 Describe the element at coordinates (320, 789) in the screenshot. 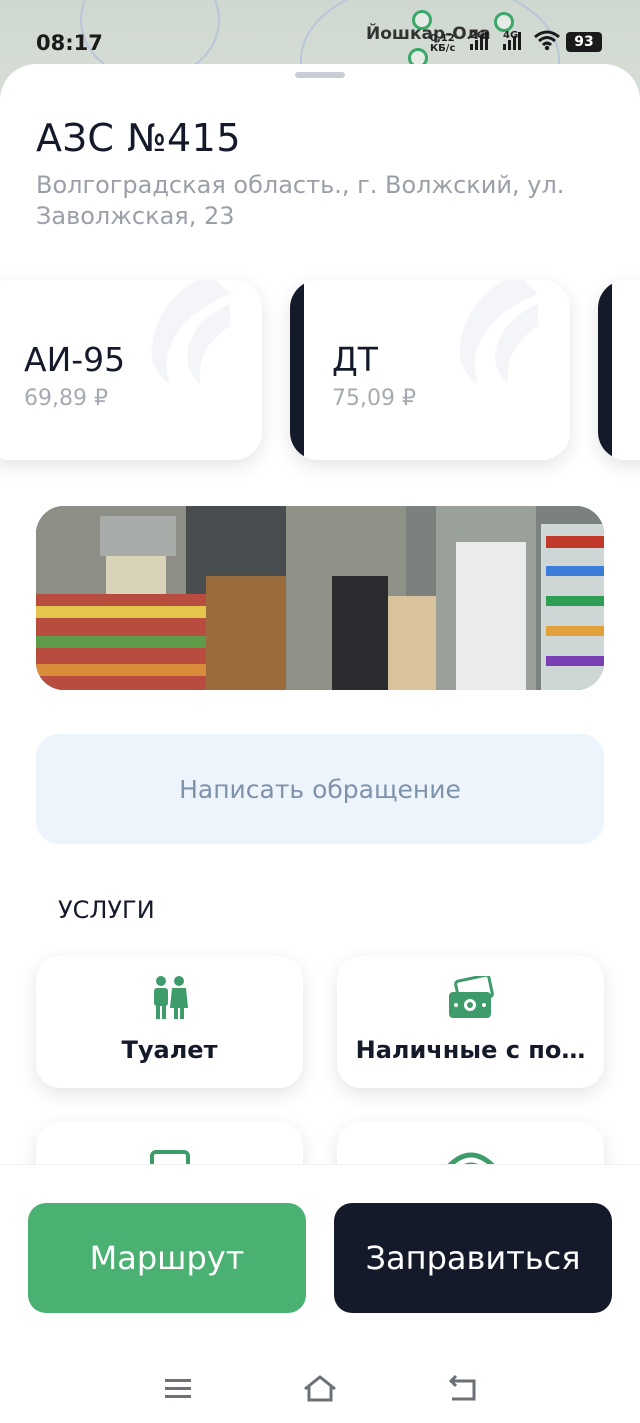

I see `write-appeal-button: Написать обращение` at that location.